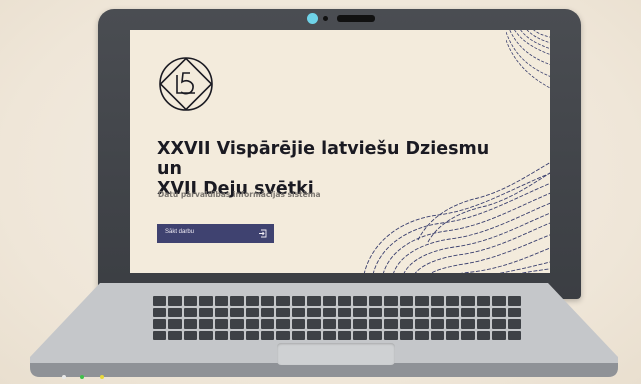 Image resolution: width=641 pixels, height=384 pixels. What do you see at coordinates (336, 354) in the screenshot?
I see `touchpad` at bounding box center [336, 354].